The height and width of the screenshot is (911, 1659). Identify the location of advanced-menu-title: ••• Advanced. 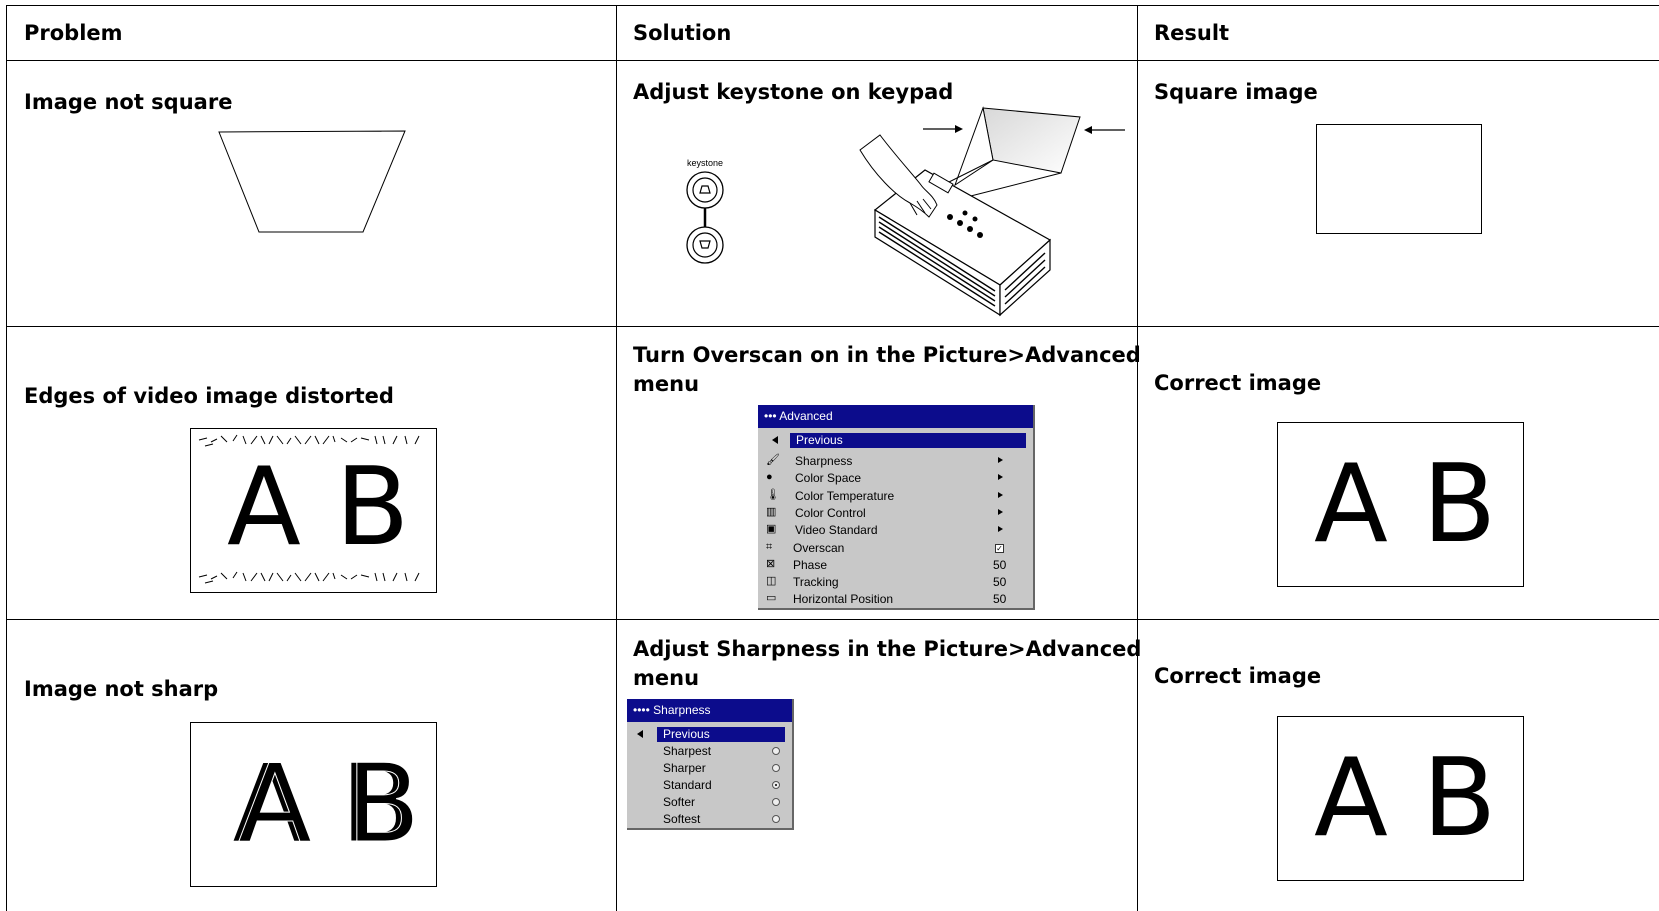
(895, 416).